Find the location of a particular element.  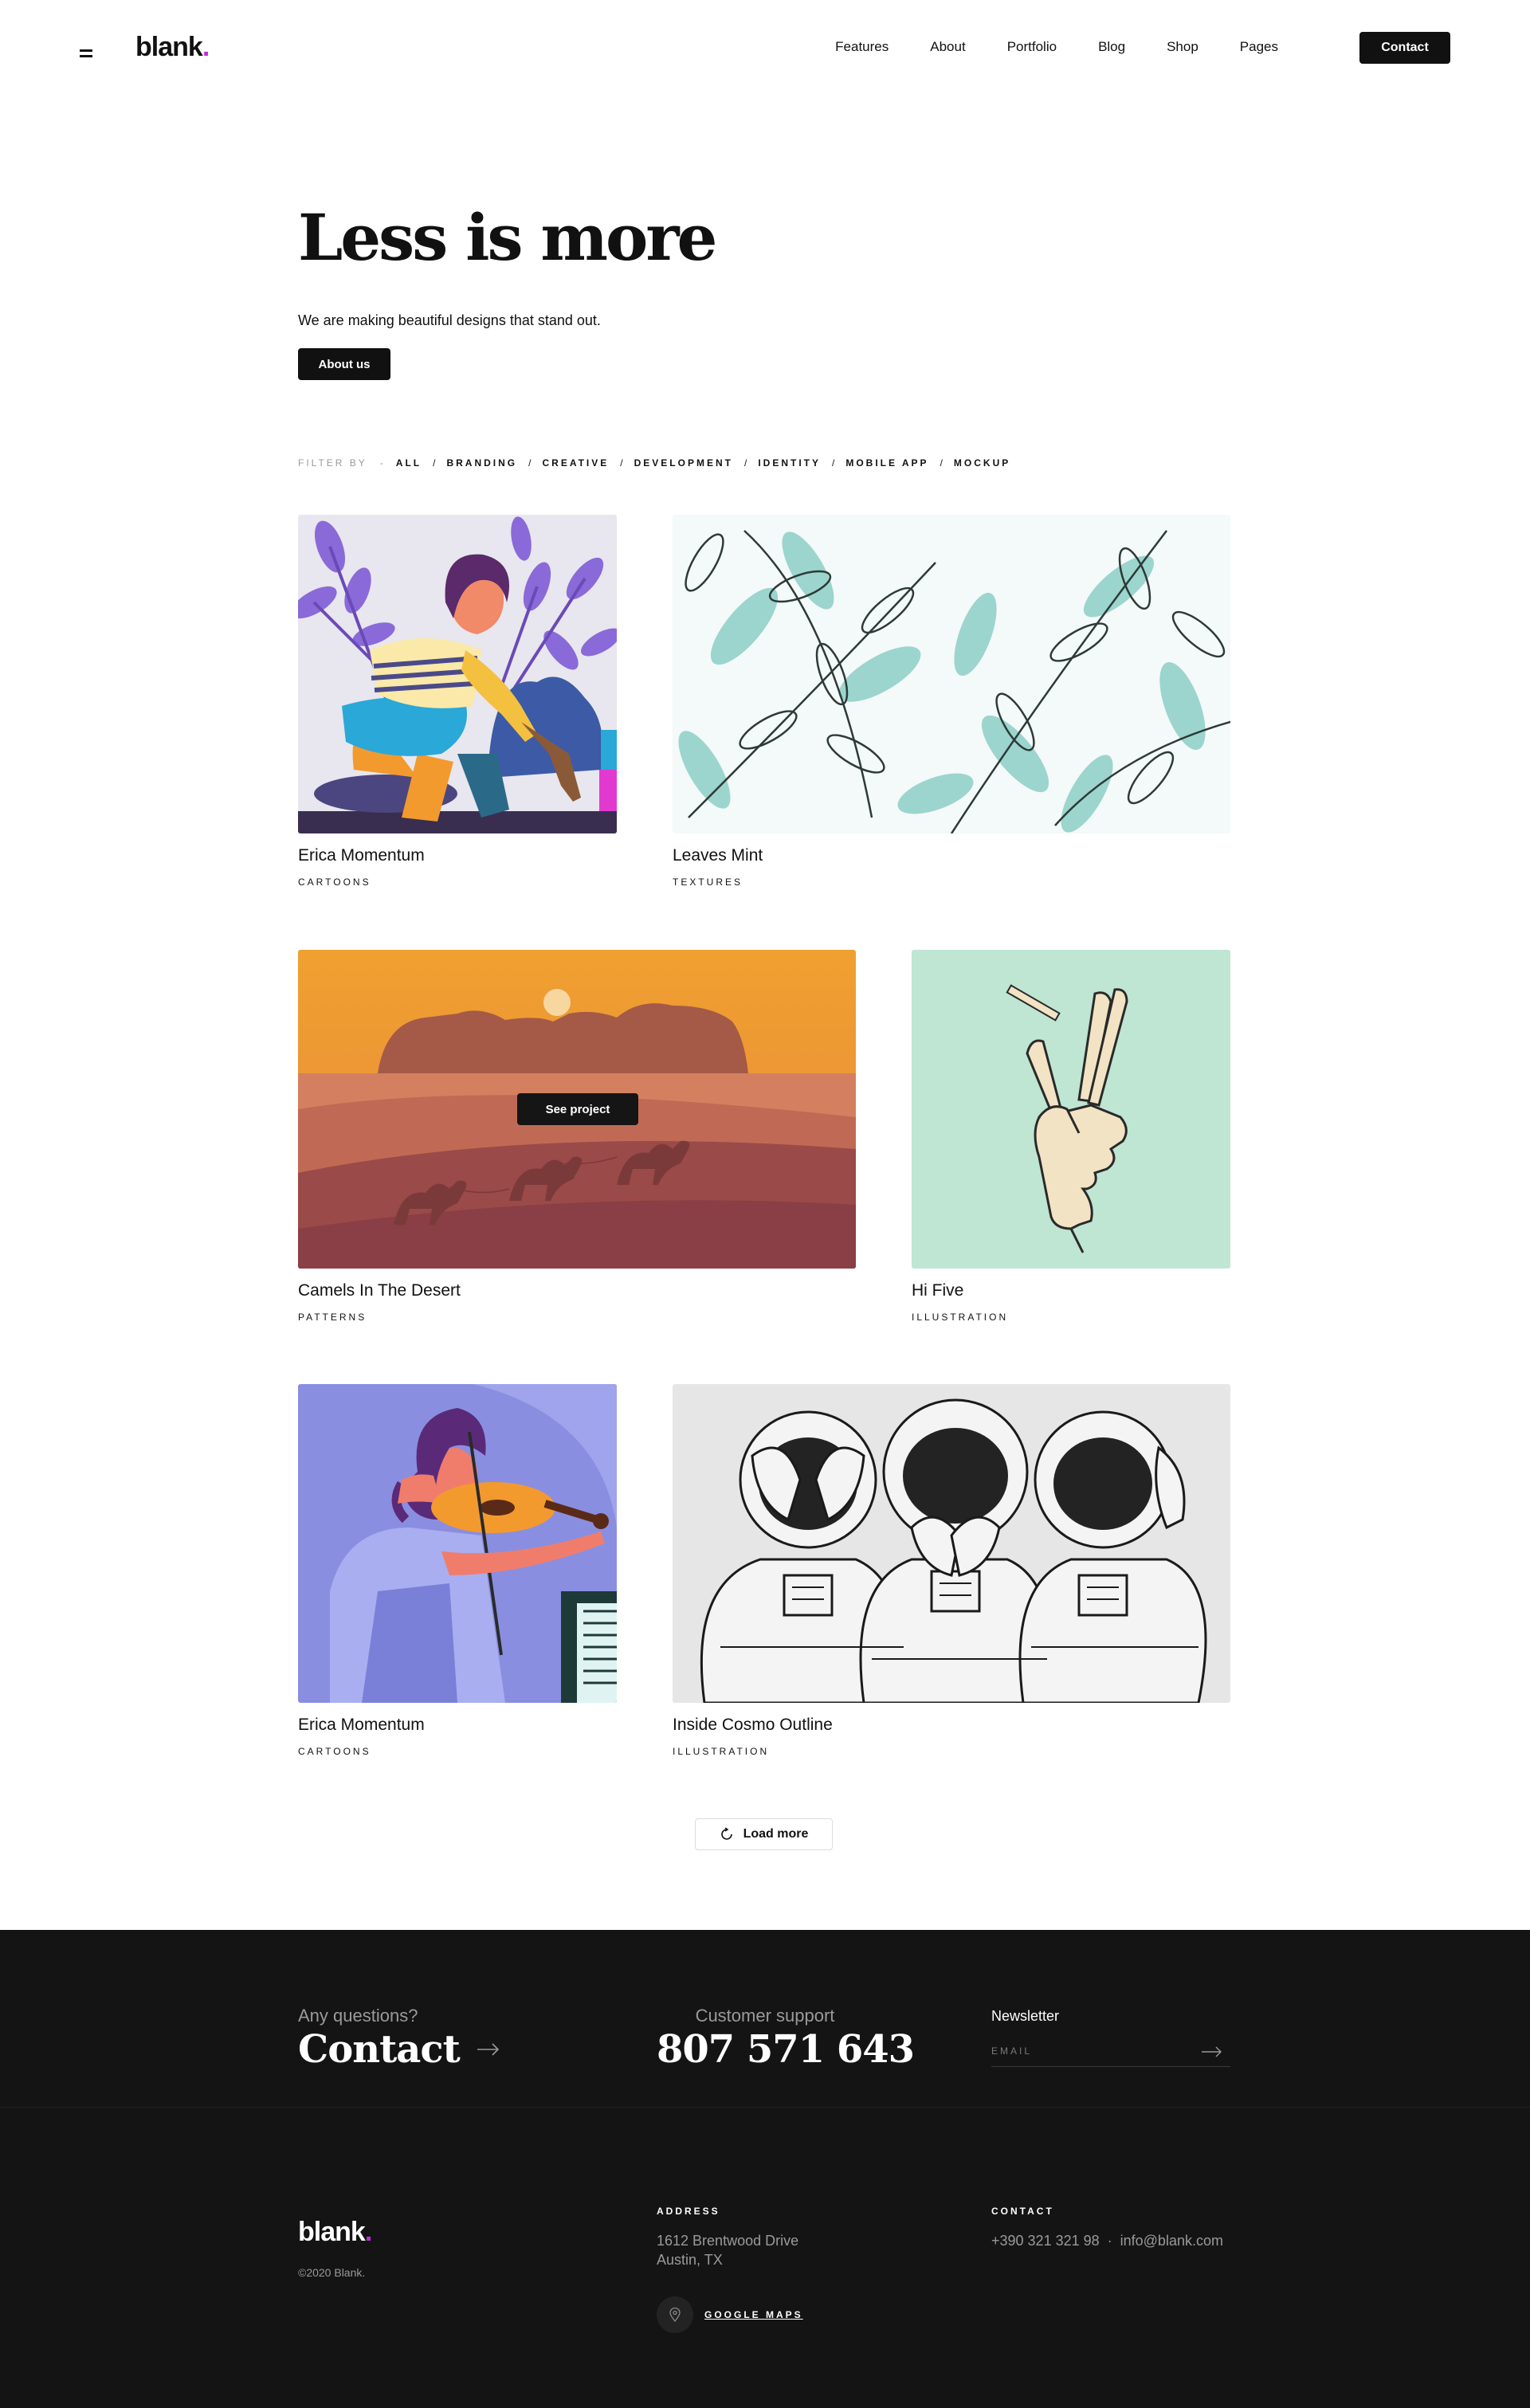

address-label: ADDRESS is located at coordinates (688, 2211).